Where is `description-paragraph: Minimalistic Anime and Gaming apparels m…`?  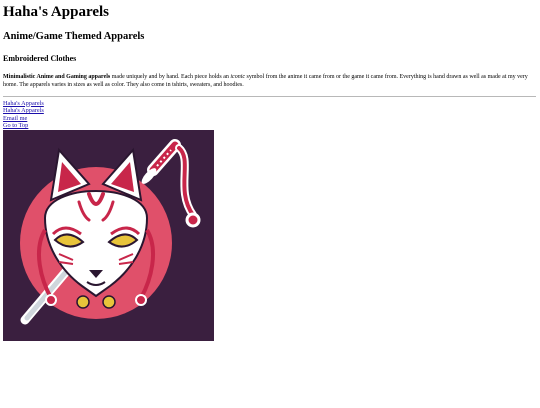 description-paragraph: Minimalistic Anime and Gaming apparels m… is located at coordinates (267, 81).